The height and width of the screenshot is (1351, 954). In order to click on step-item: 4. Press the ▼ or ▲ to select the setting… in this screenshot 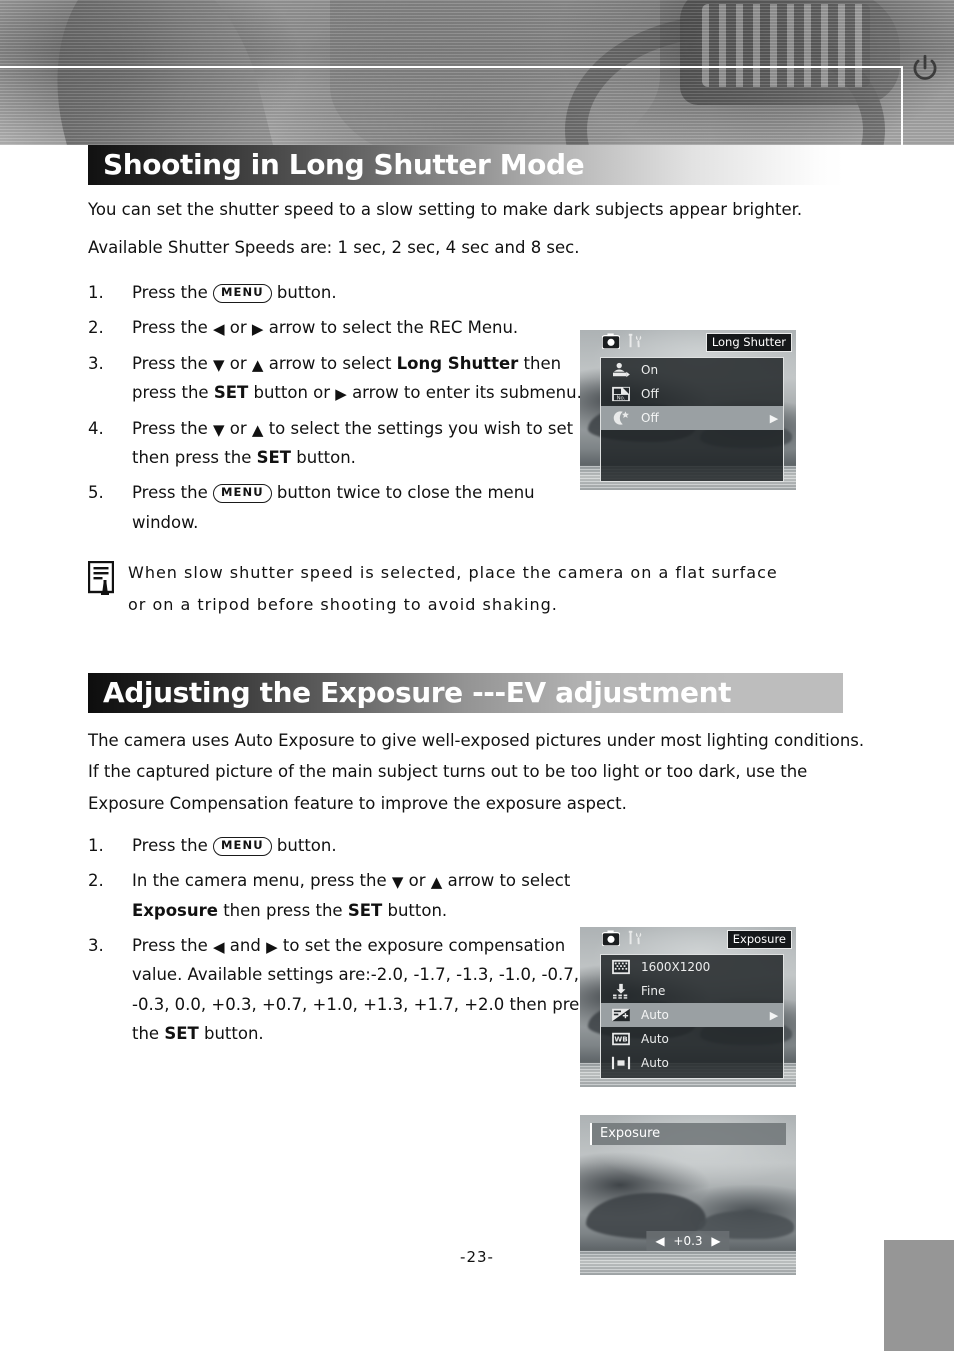, I will do `click(345, 443)`.